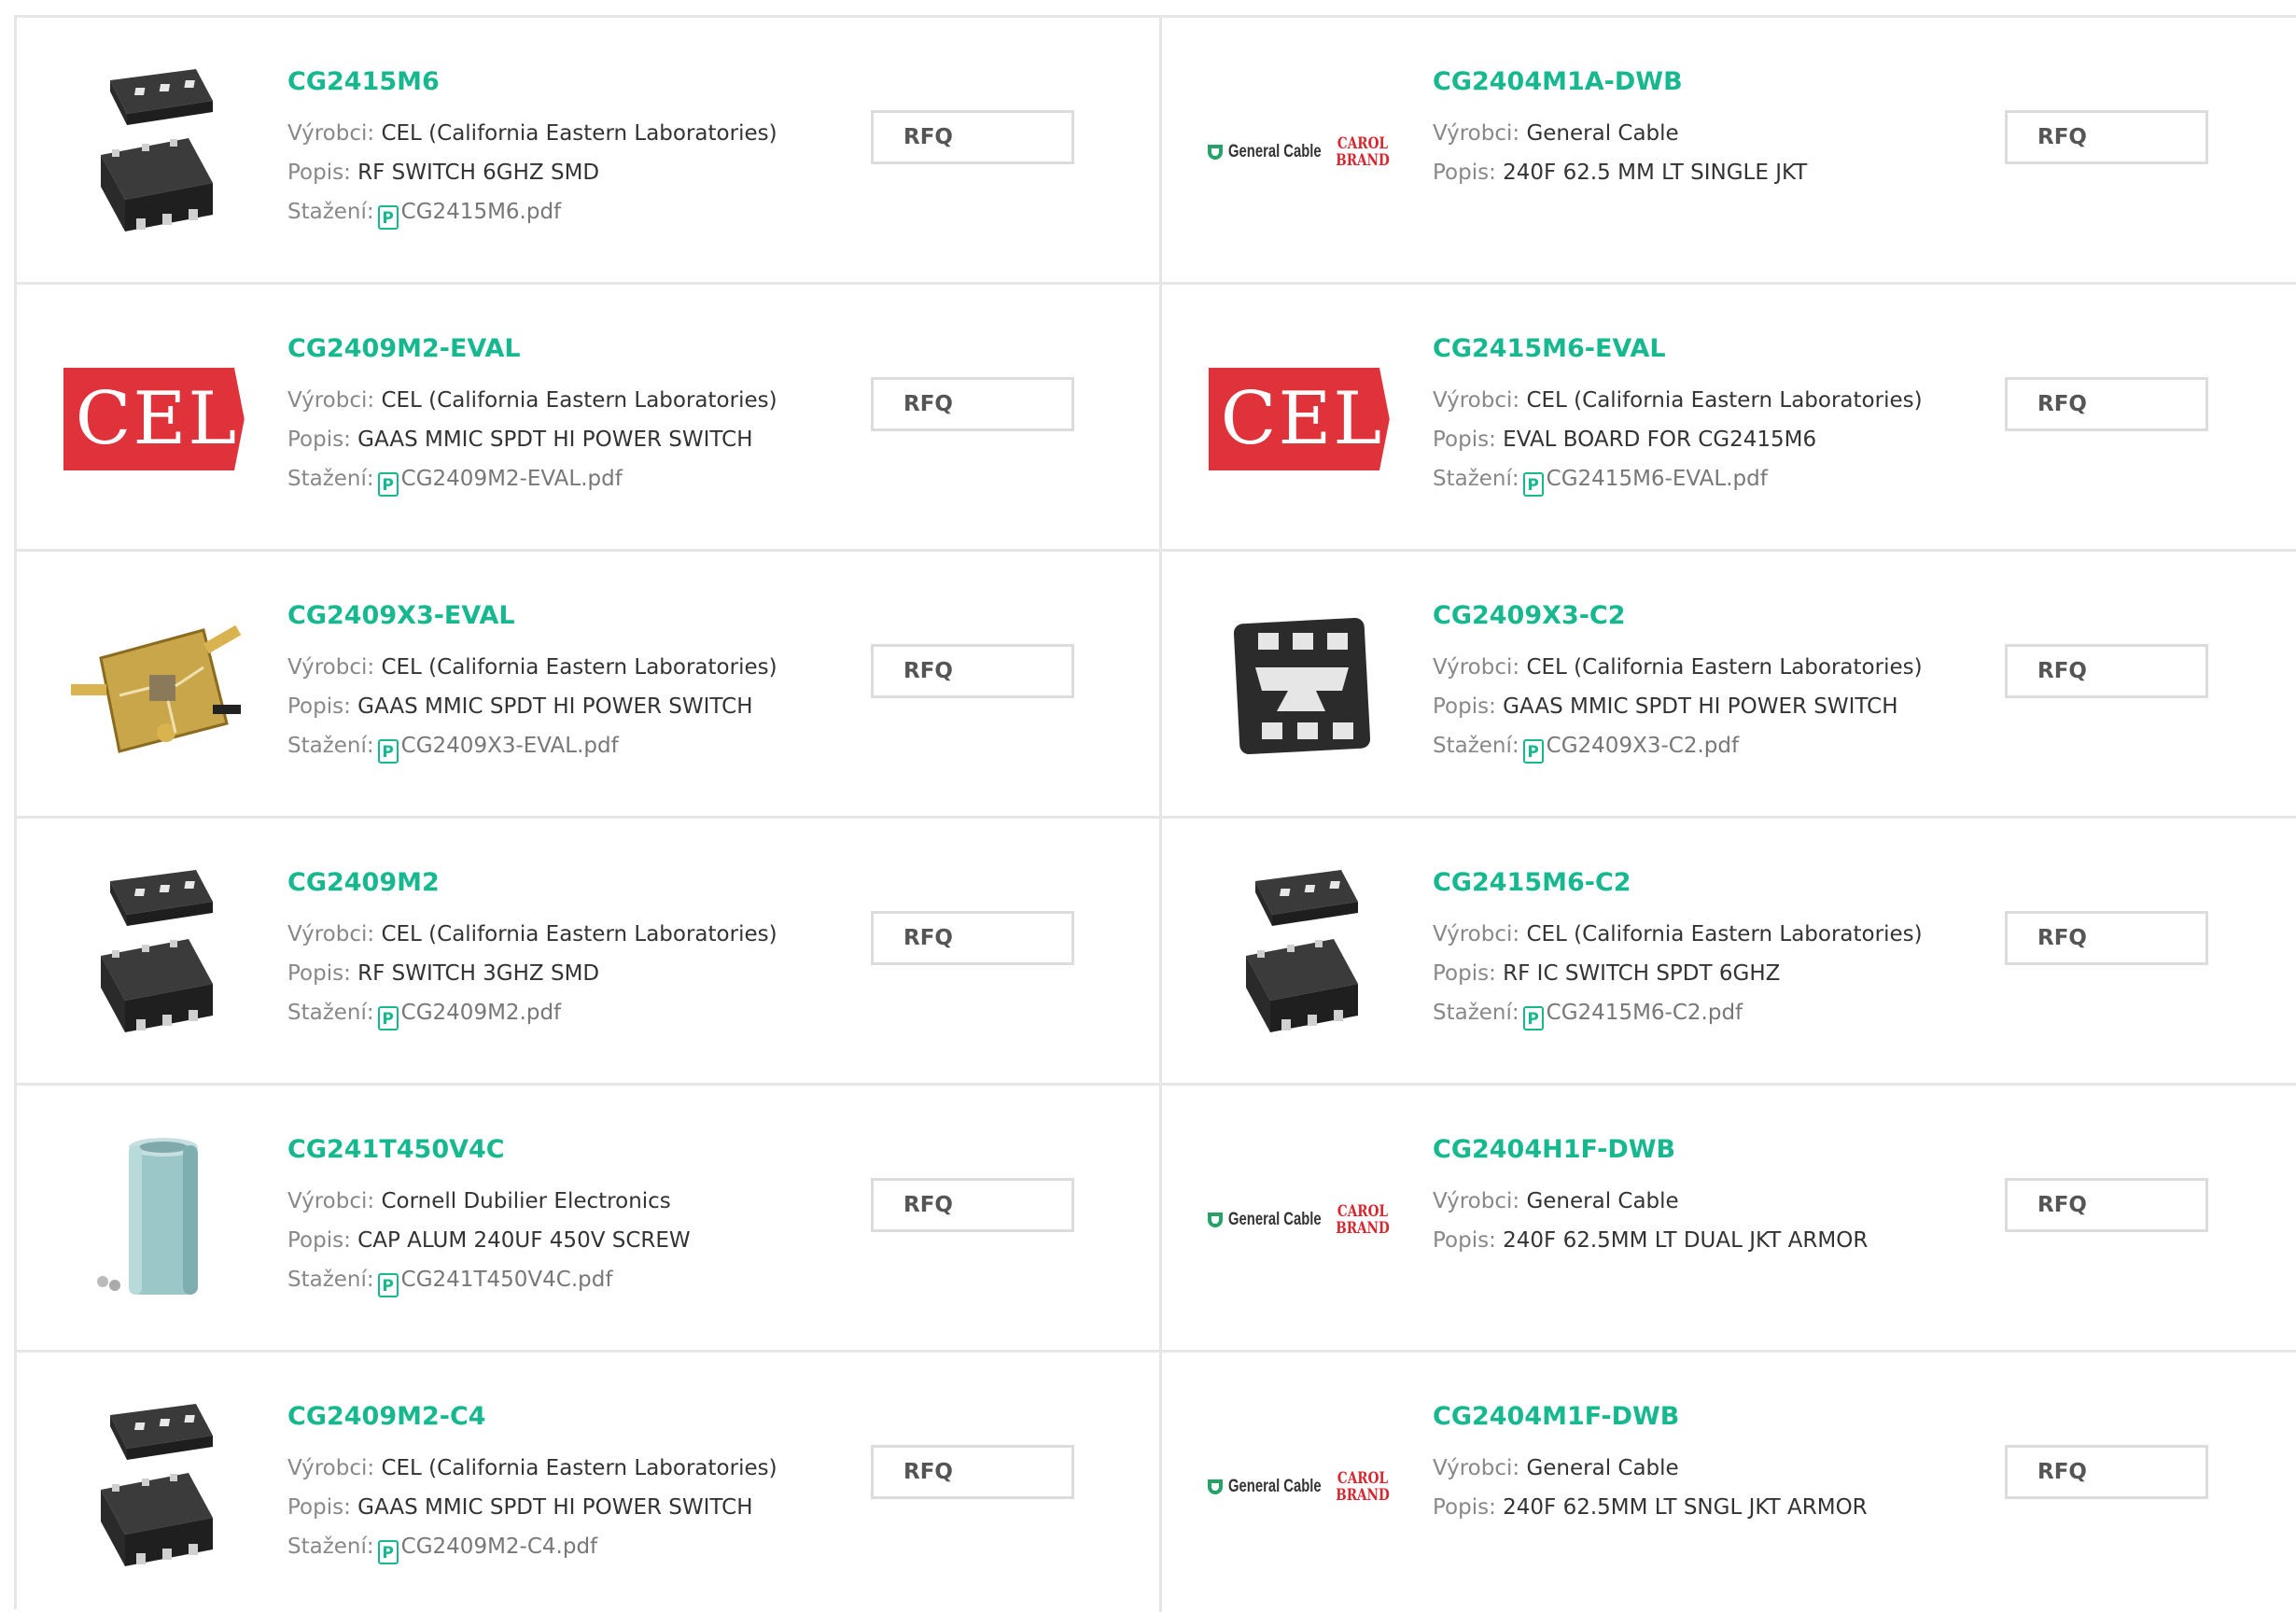 Image resolution: width=2296 pixels, height=1612 pixels. What do you see at coordinates (532, 1508) in the screenshot?
I see `description-row: Popis: GAAS MMIC SPDT HI POWER SWITCH` at bounding box center [532, 1508].